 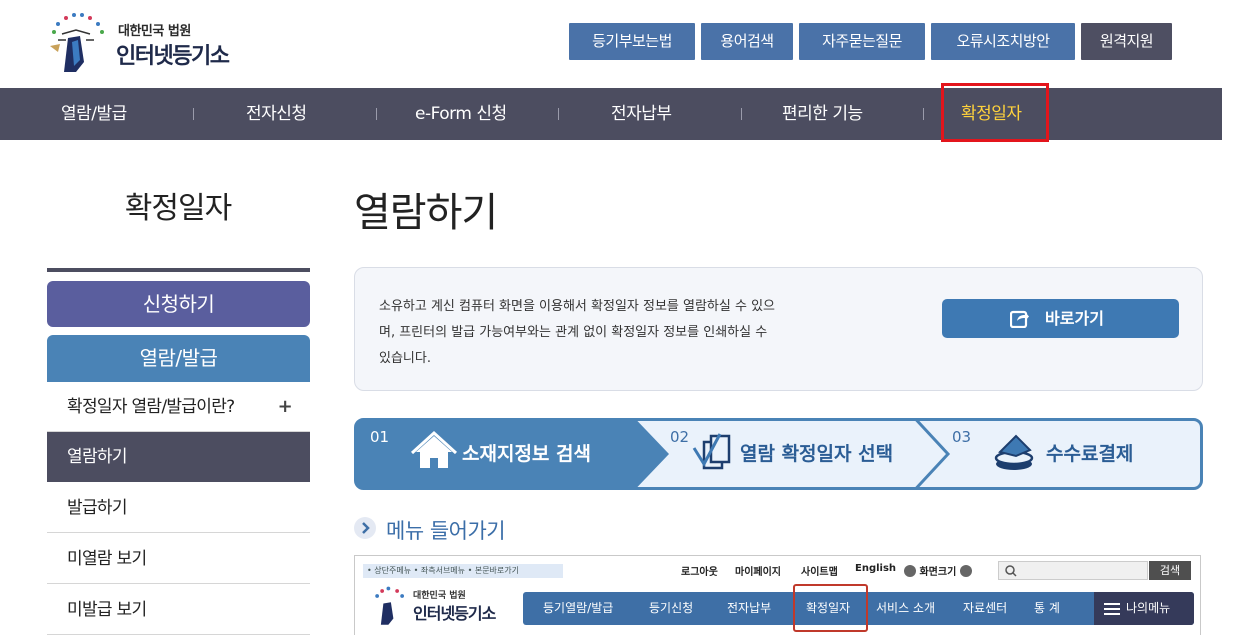 I want to click on sidebar-item-label: 발급하기, so click(x=97, y=508).